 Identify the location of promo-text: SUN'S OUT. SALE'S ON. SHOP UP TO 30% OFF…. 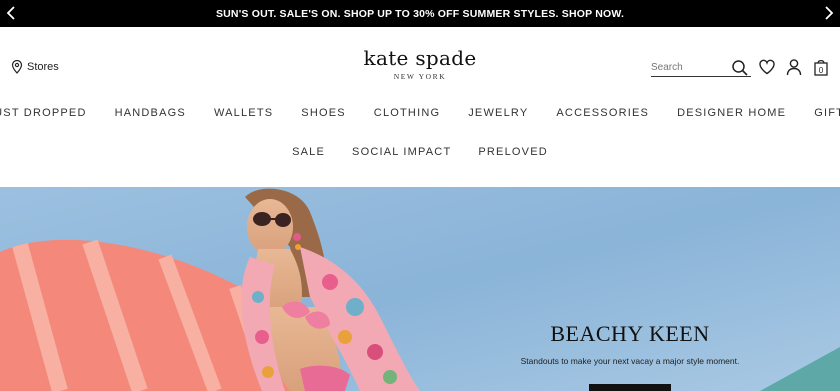
(420, 14).